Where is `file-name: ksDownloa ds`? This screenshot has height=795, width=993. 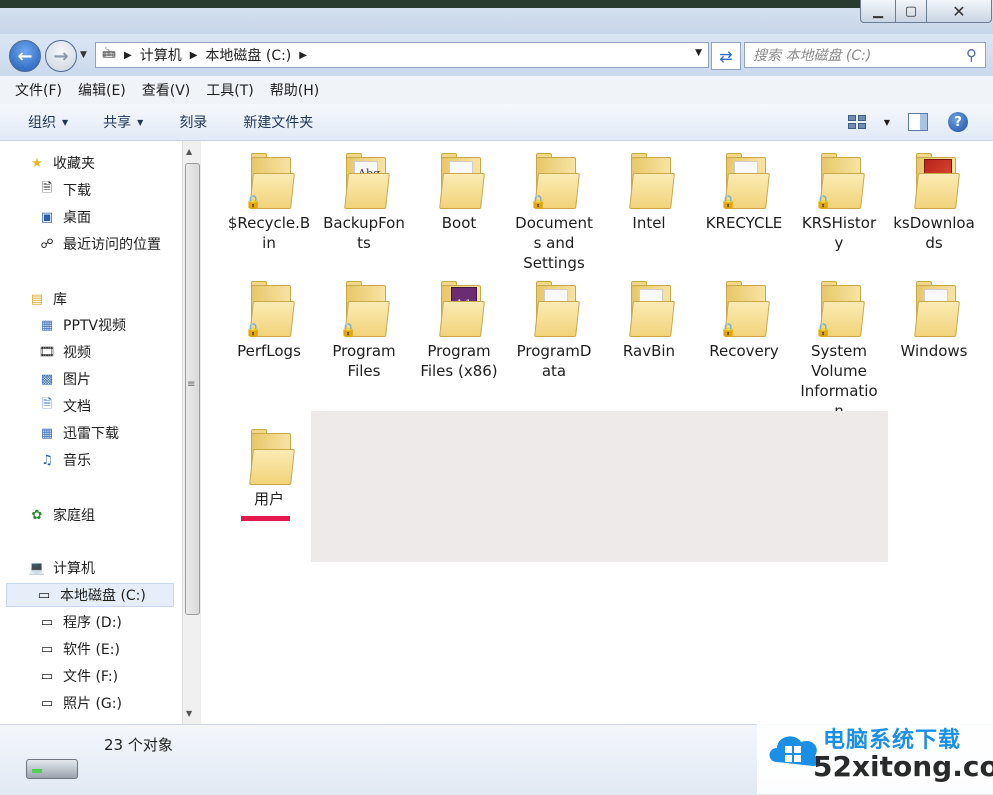
file-name: ksDownloa ds is located at coordinates (934, 233).